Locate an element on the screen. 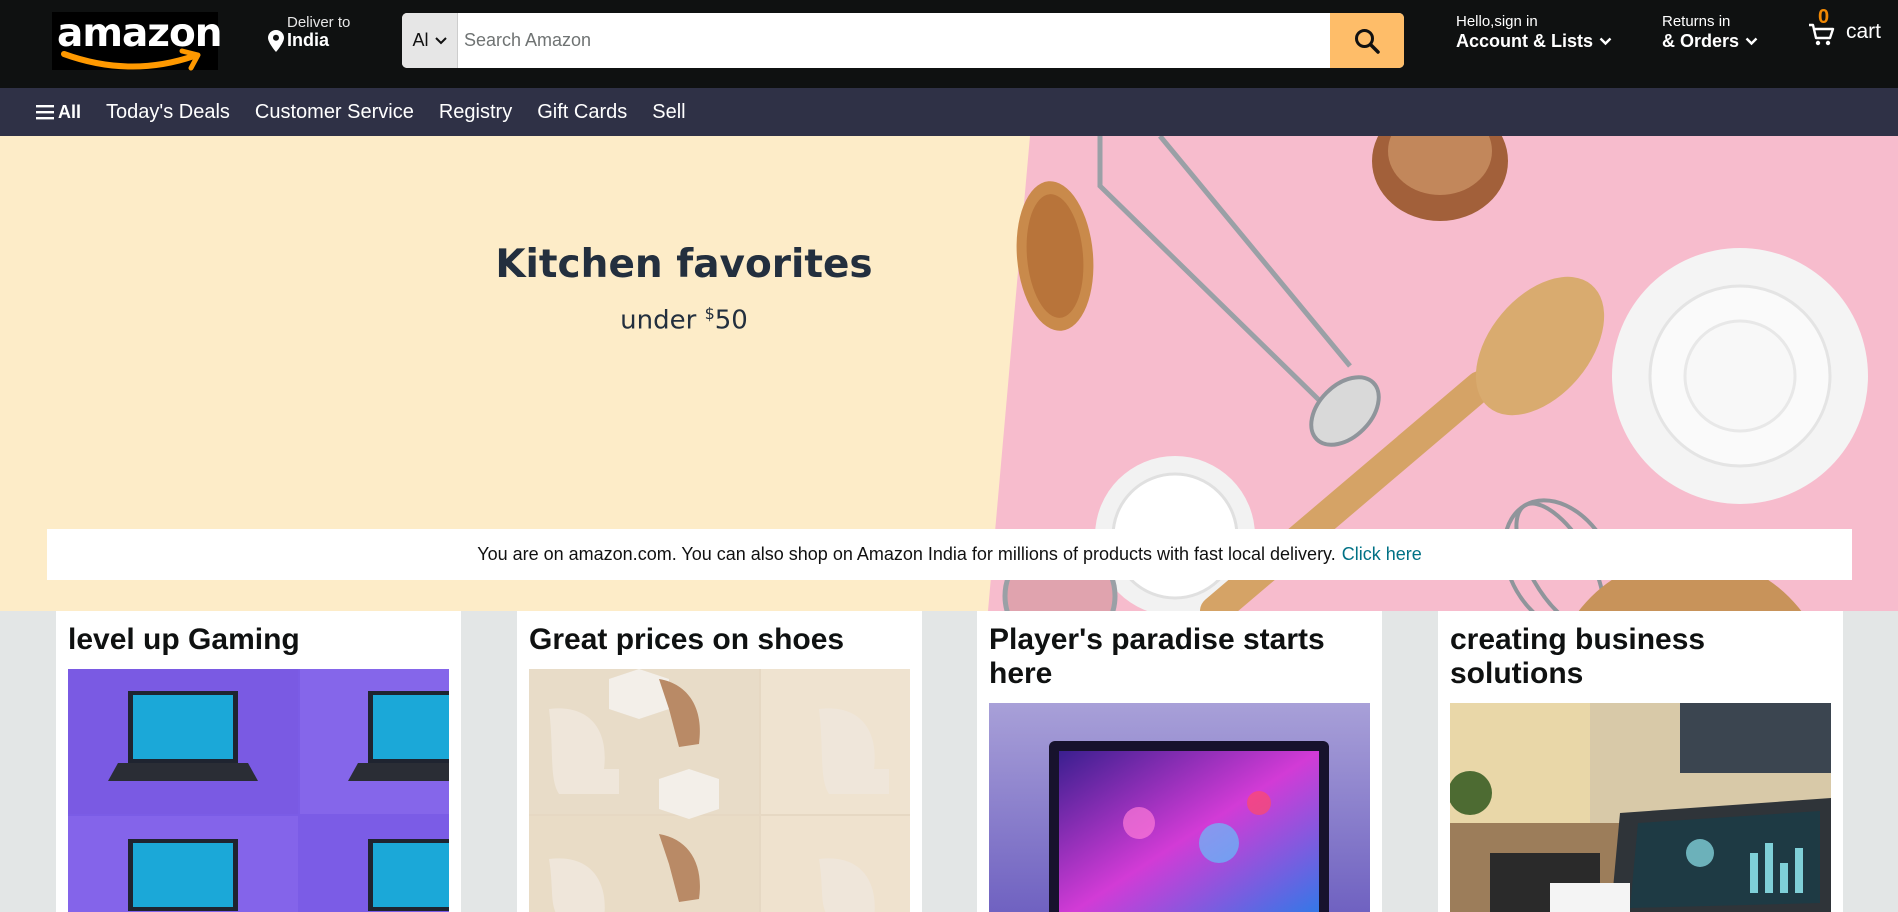  hero-currency: $ is located at coordinates (709, 313).